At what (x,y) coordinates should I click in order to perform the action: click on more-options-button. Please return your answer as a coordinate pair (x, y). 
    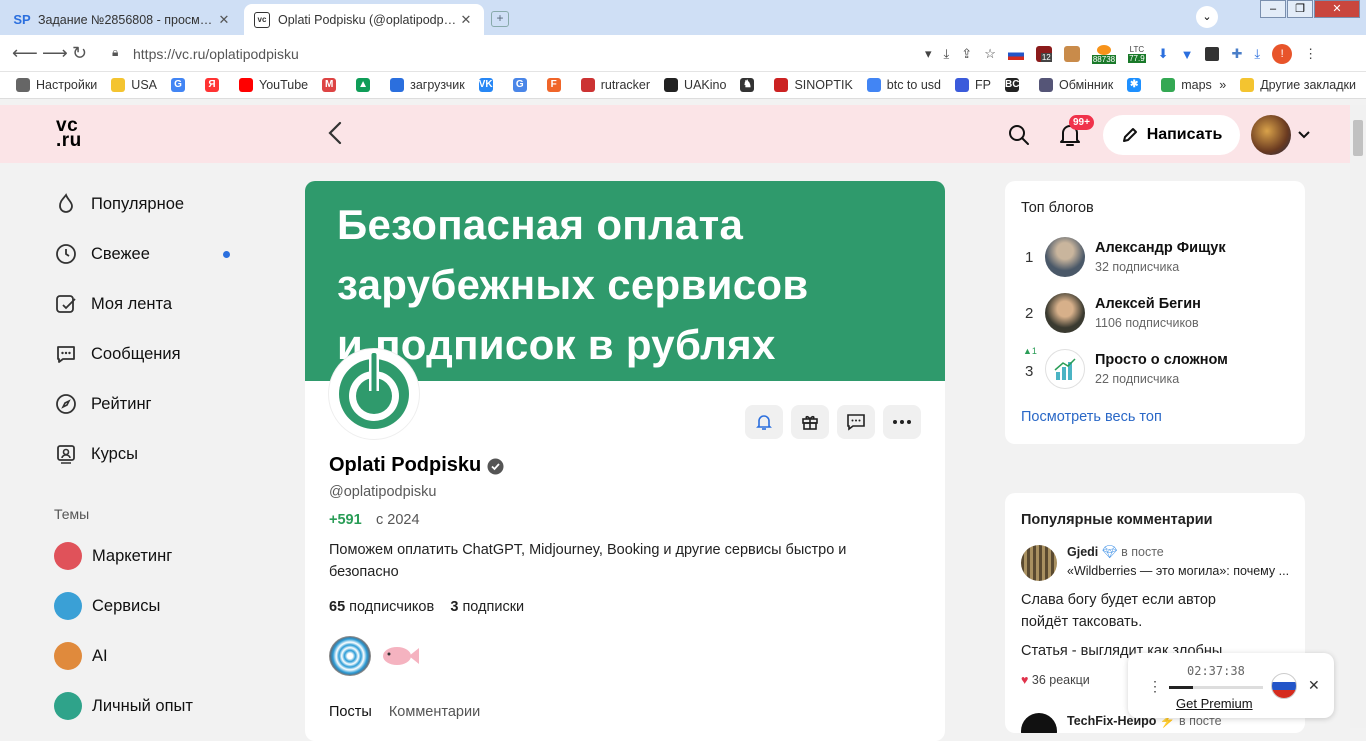
    Looking at the image, I should click on (902, 422).